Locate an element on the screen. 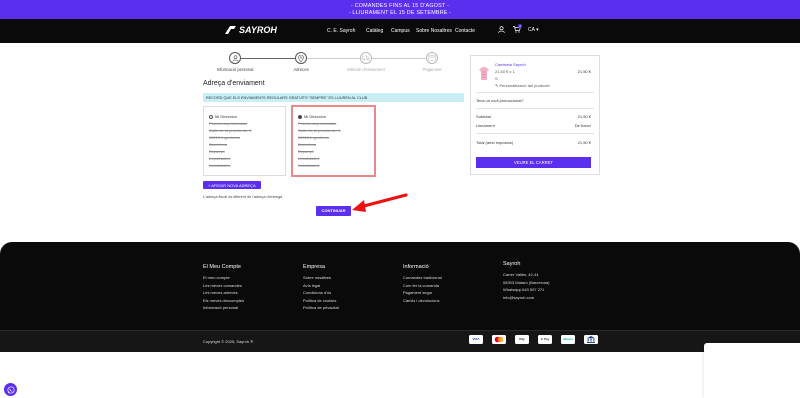 The image size is (800, 398). customize-icon: ✎ is located at coordinates (497, 85).